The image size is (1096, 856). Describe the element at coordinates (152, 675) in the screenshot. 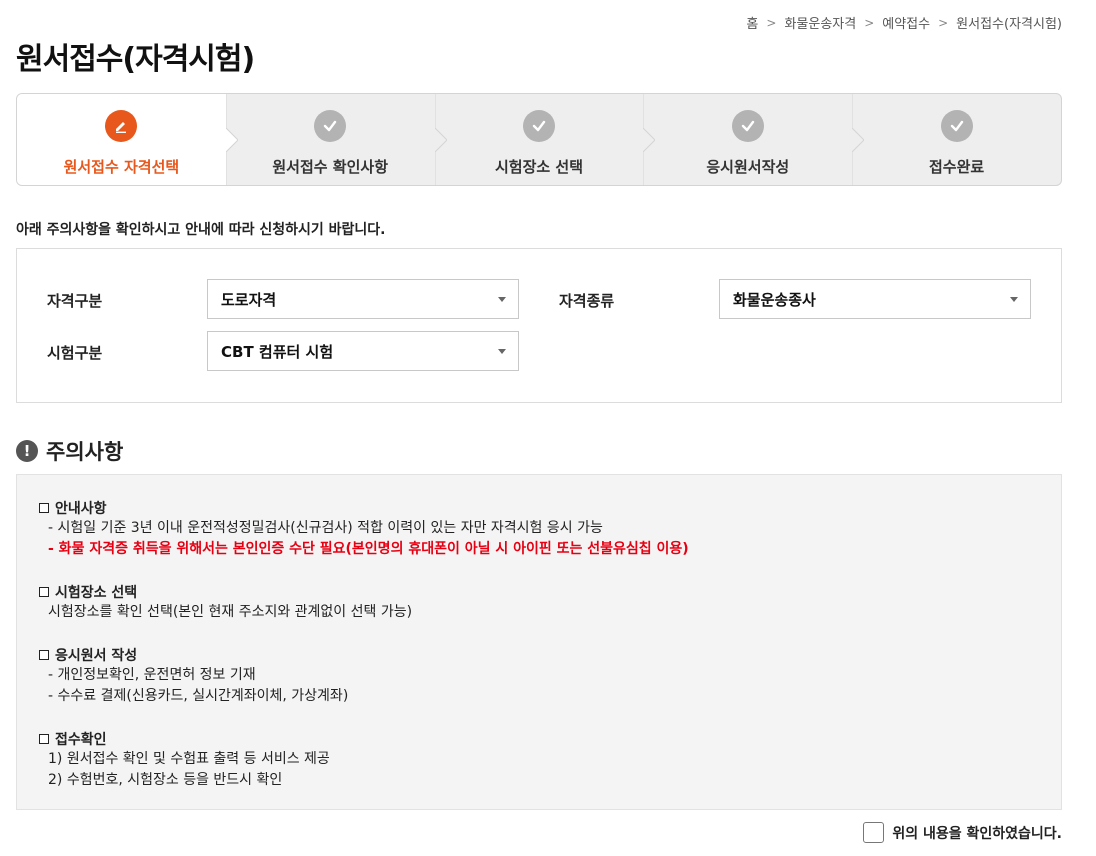

I see `notice-line: - 개인정보확인, 운전면허 정보 기재` at that location.